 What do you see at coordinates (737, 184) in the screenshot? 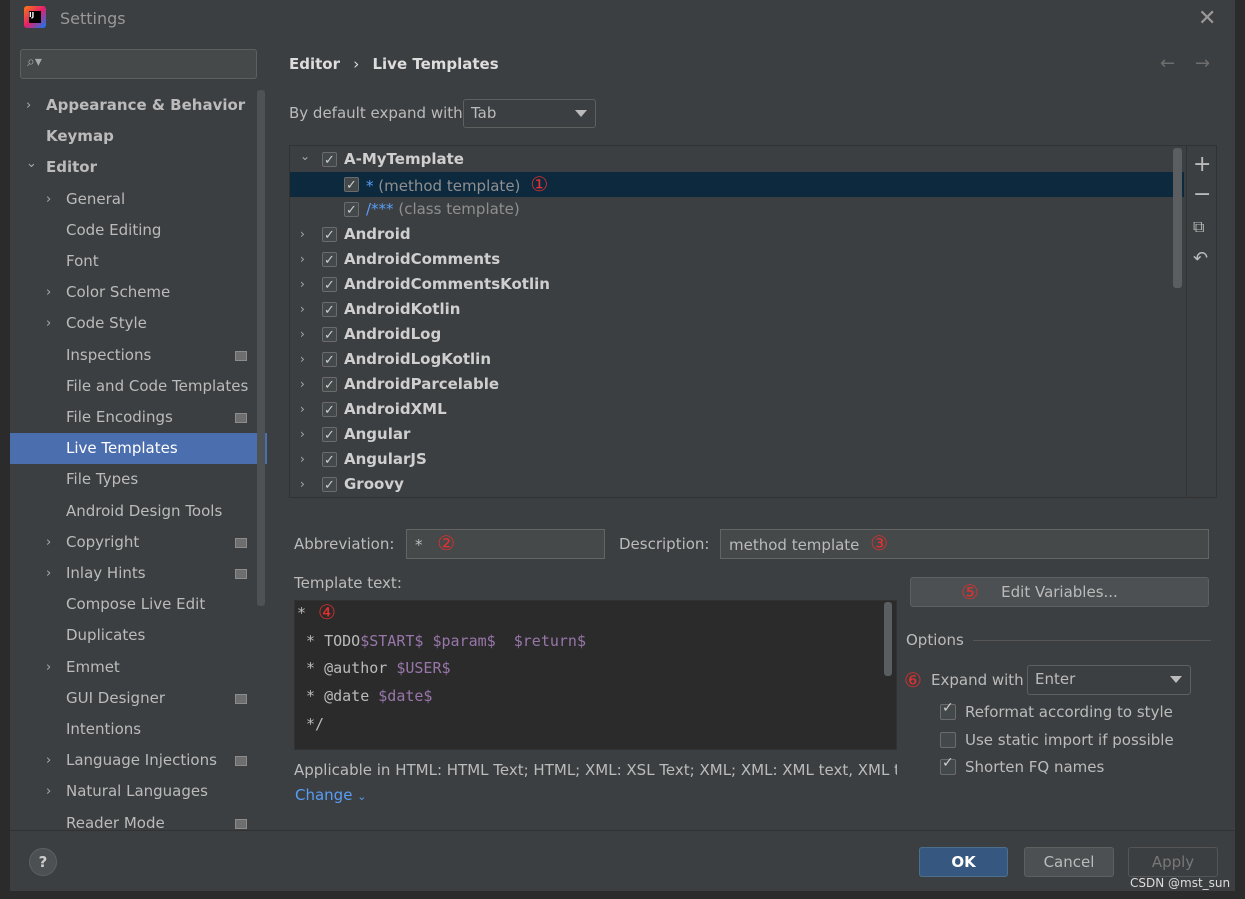
I see `template-row: ✓ * (method template) ①` at bounding box center [737, 184].